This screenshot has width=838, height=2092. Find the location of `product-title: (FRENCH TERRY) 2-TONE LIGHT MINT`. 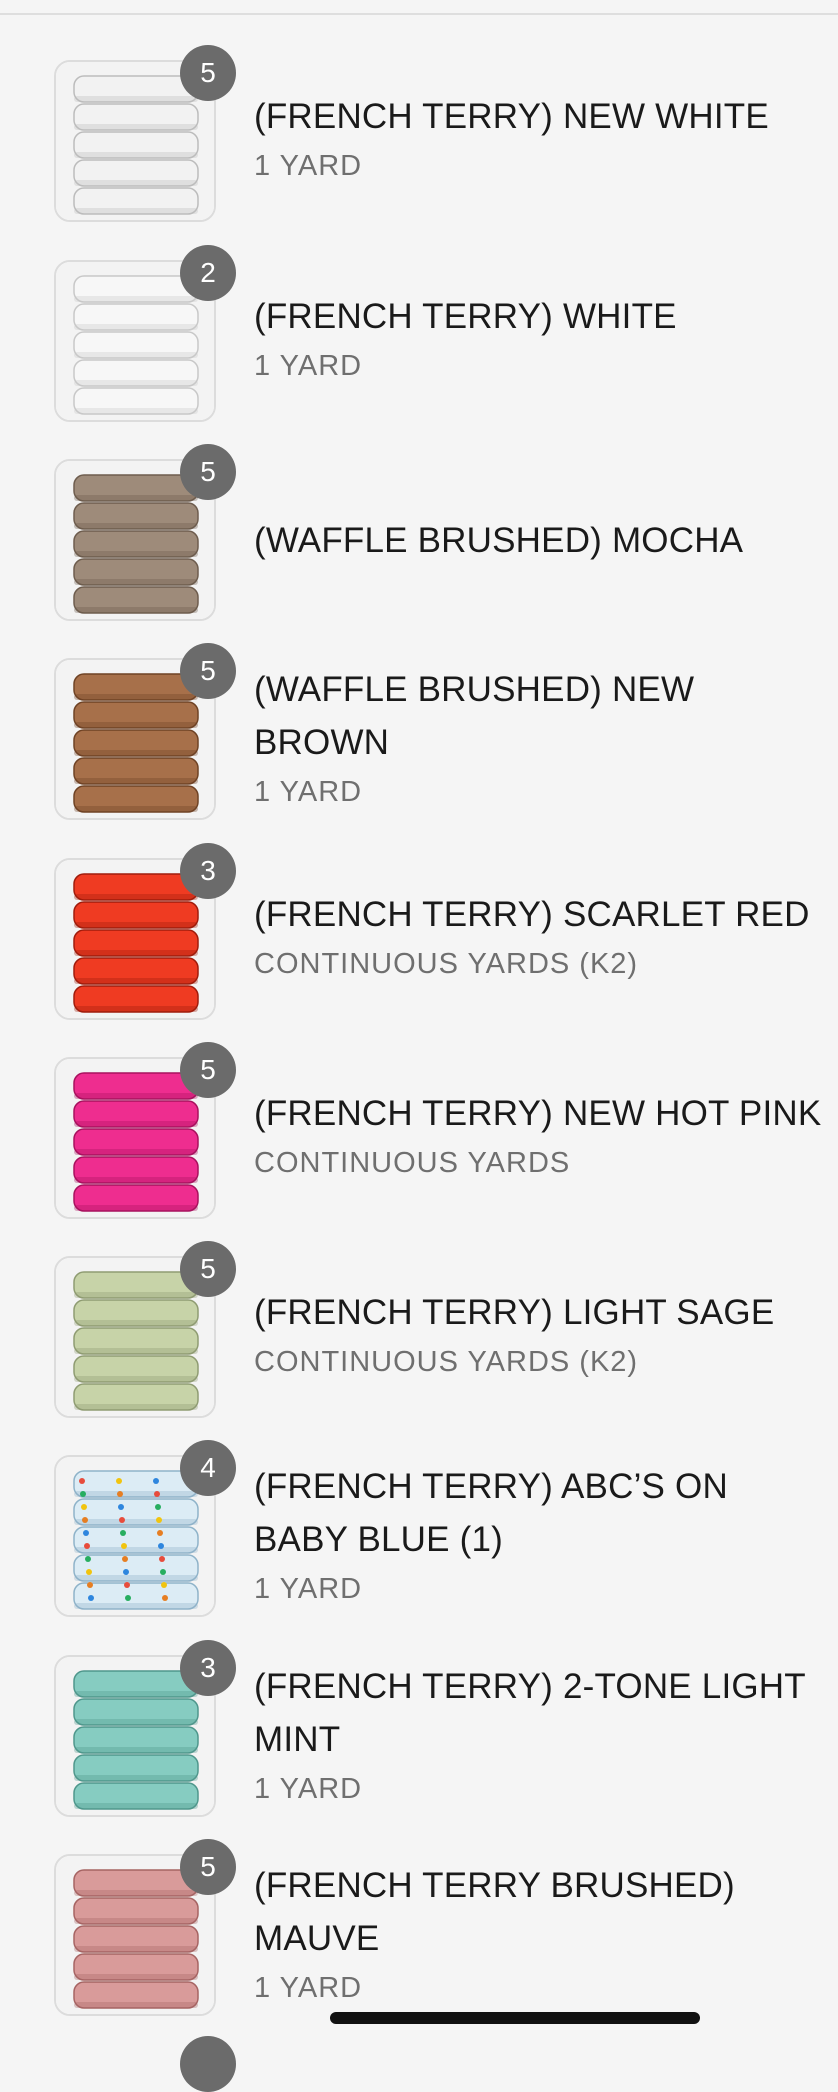

product-title: (FRENCH TERRY) 2-TONE LIGHT MINT is located at coordinates (530, 1713).